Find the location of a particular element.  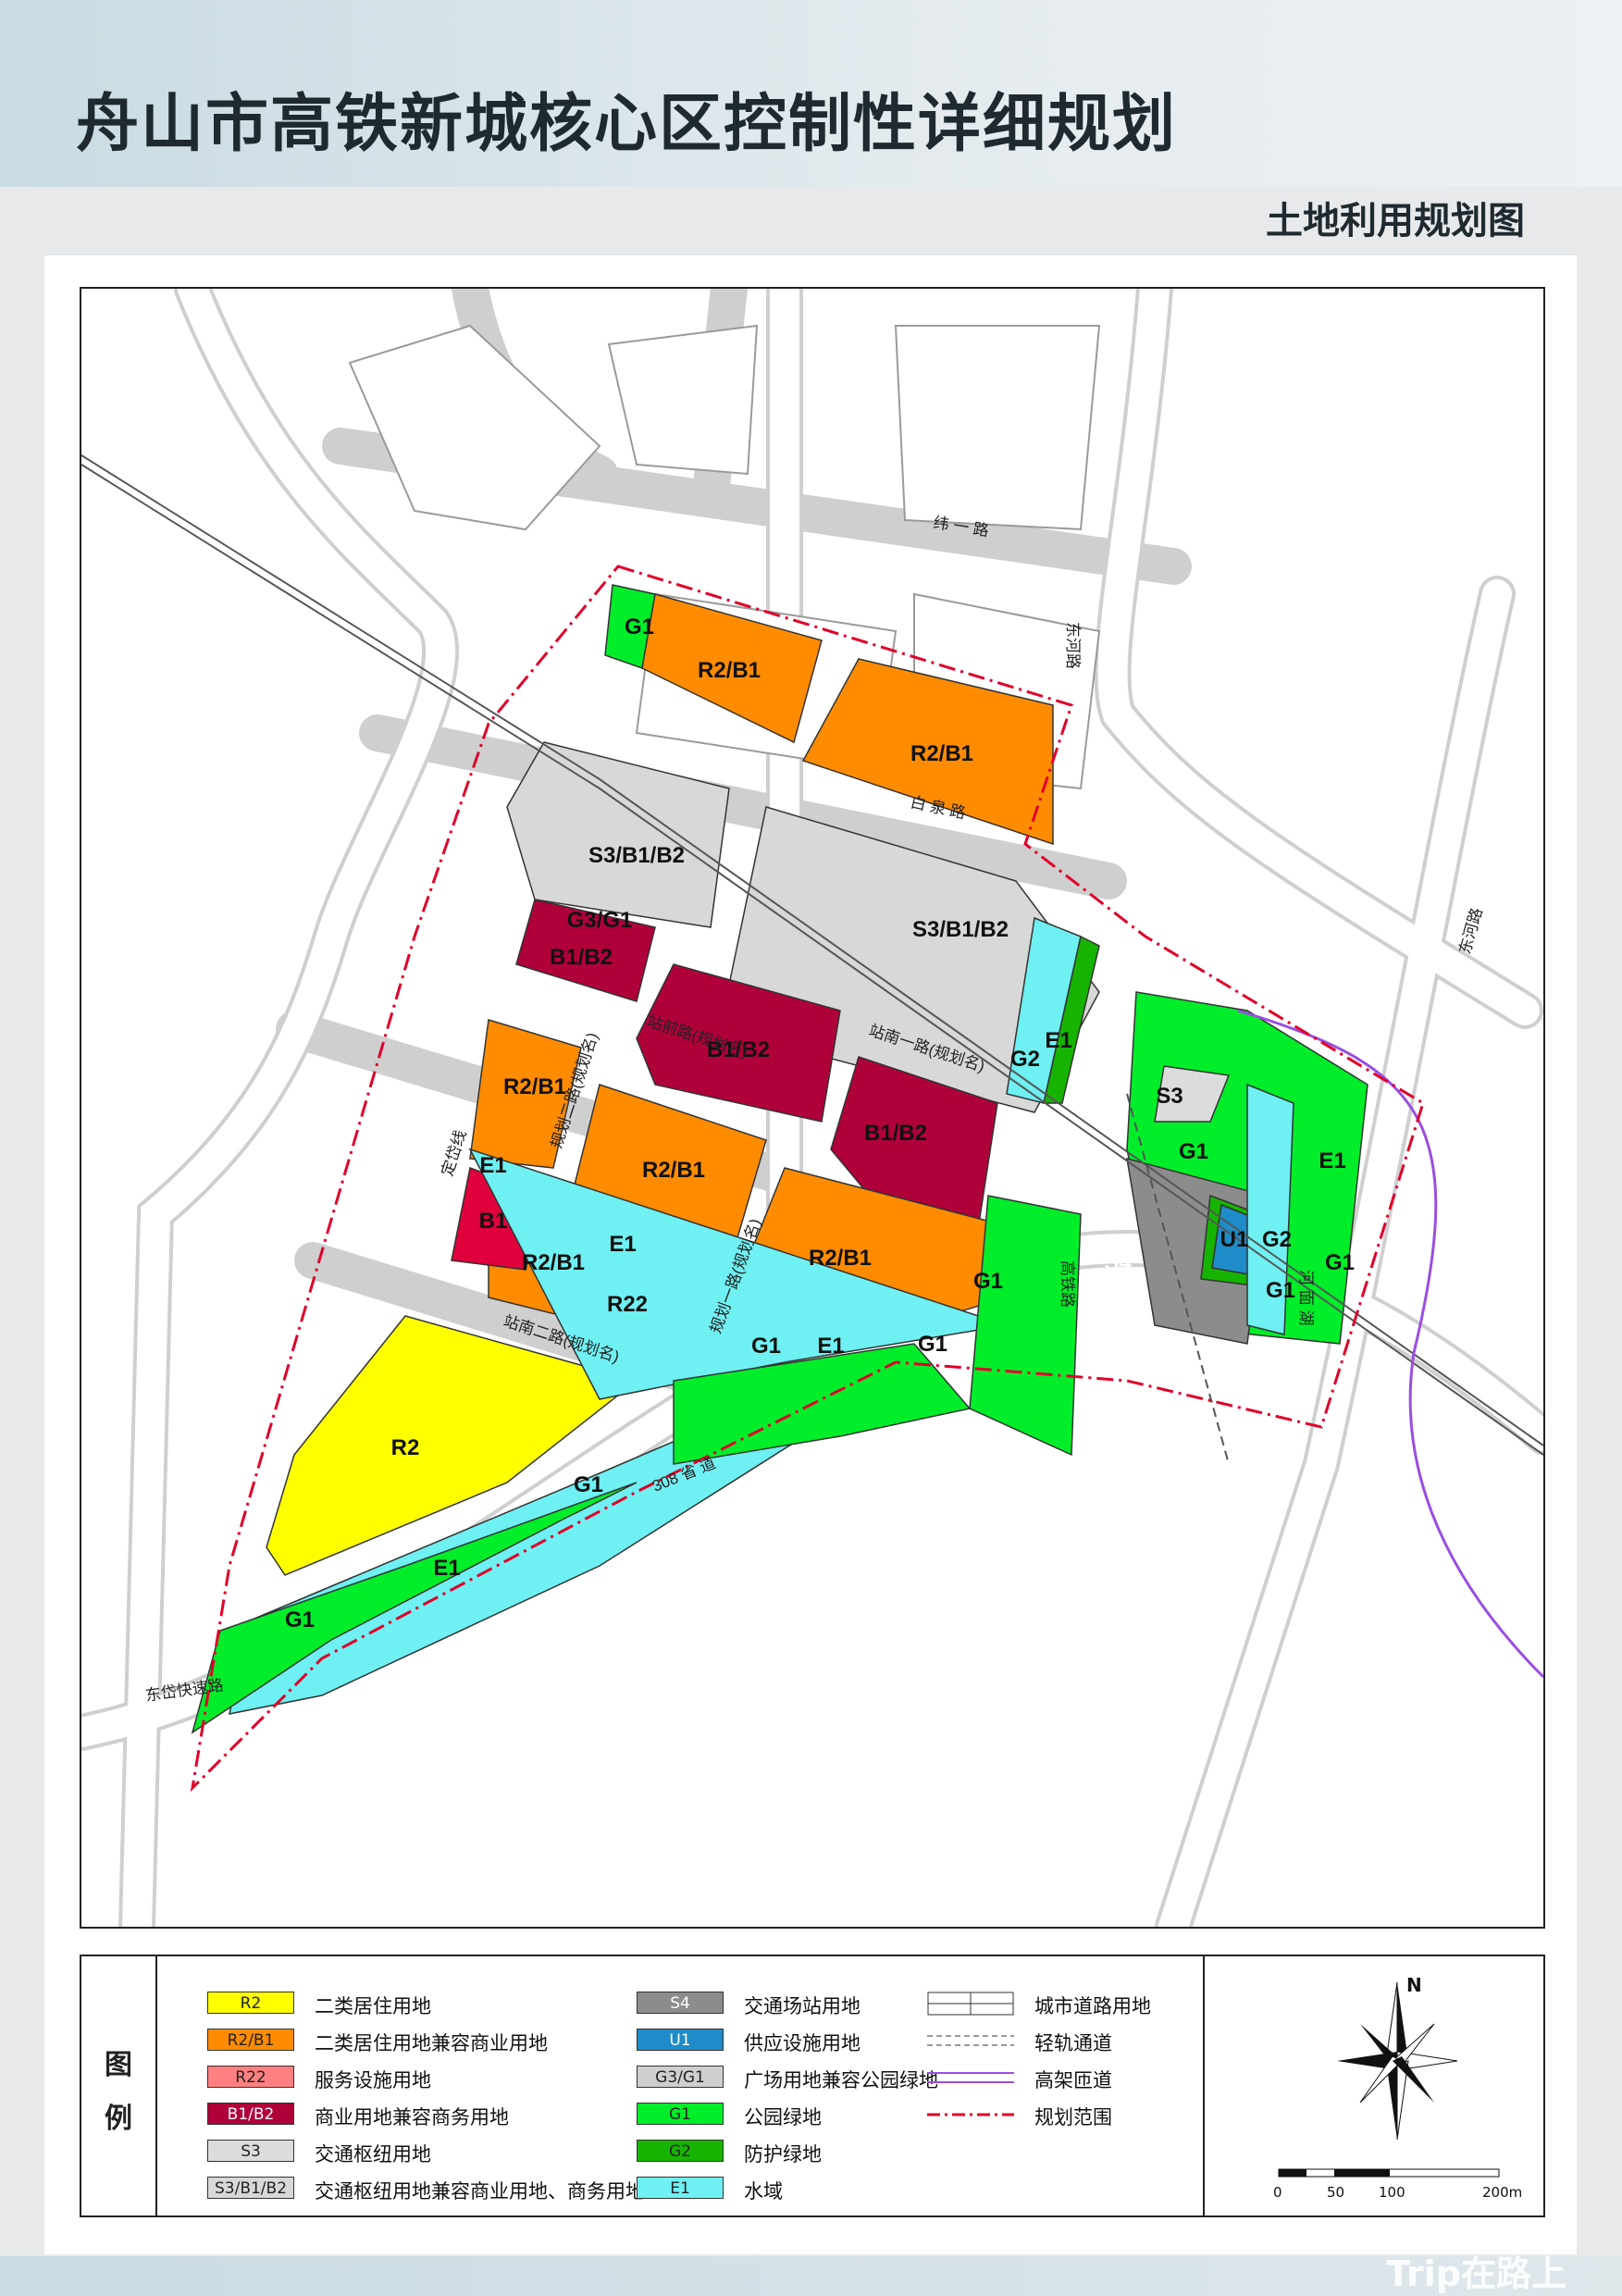

label-g1-h: G1 is located at coordinates (300, 1620).